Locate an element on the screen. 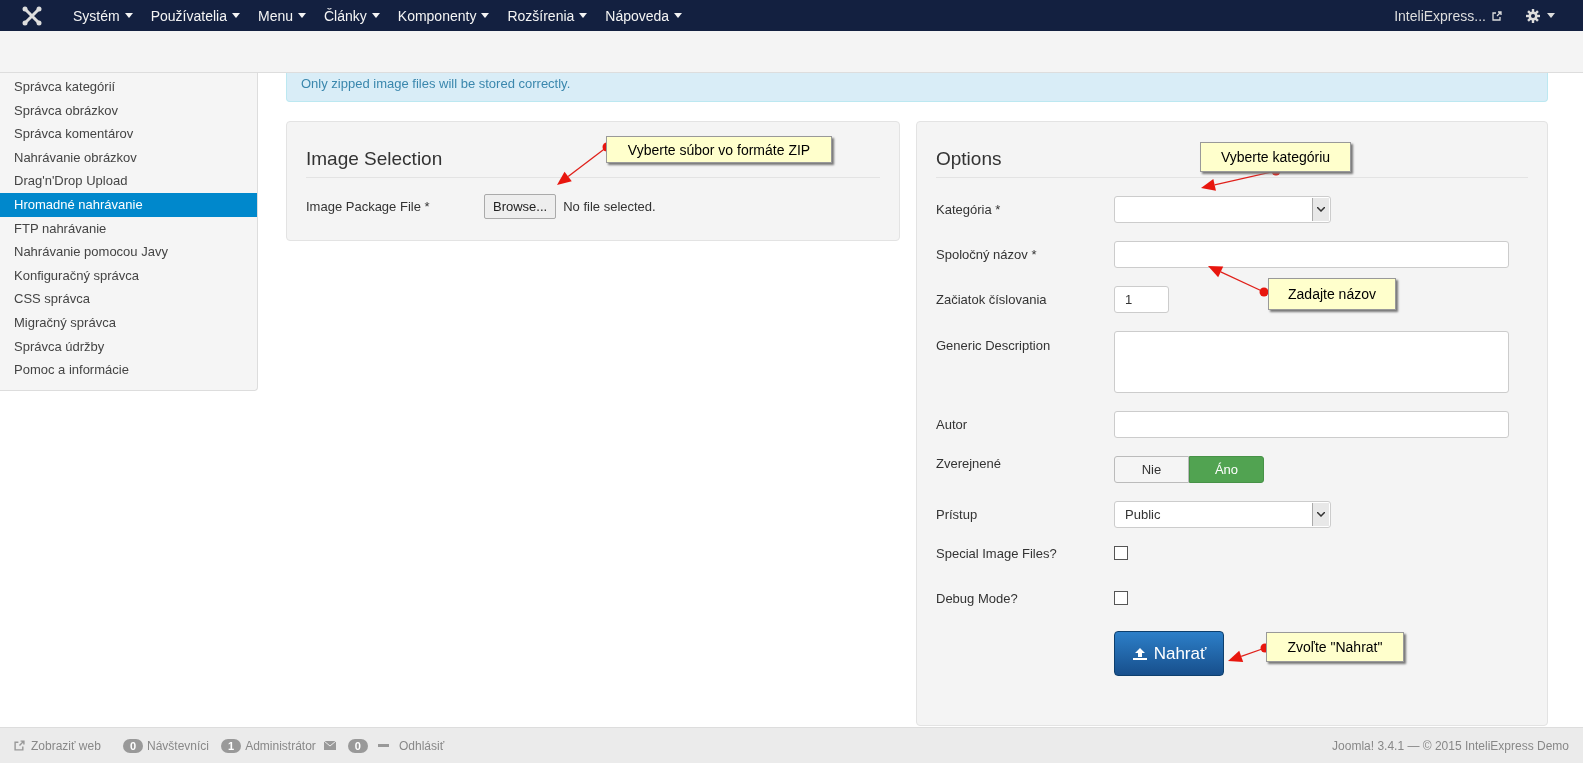 This screenshot has width=1583, height=763. sidebar-item: Správca údržby is located at coordinates (128, 346).